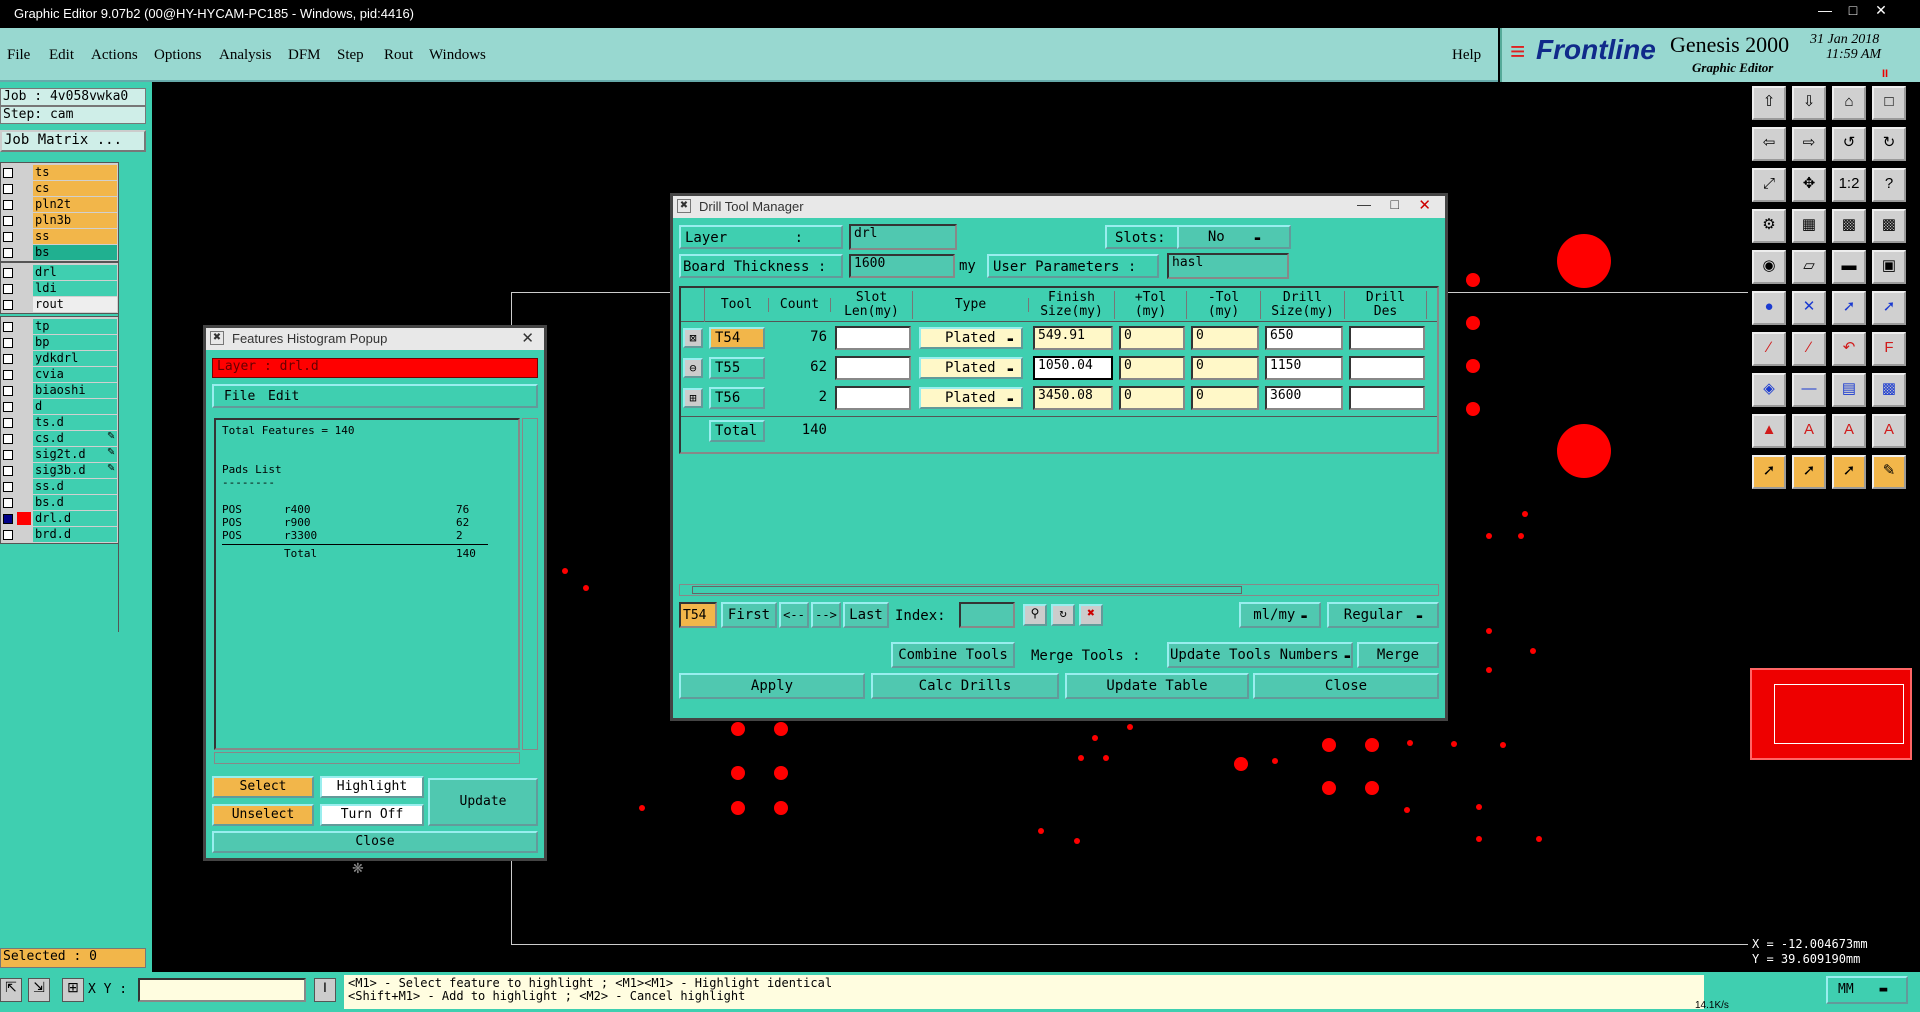 The width and height of the screenshot is (1920, 1012). Describe the element at coordinates (693, 398) in the screenshot. I see `tool-shape-icon: ⊞` at that location.